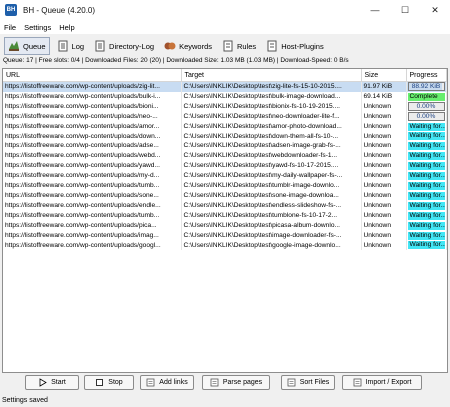 The height and width of the screenshot is (407, 450). What do you see at coordinates (426, 75) in the screenshot?
I see `column-header-progress: Progress` at bounding box center [426, 75].